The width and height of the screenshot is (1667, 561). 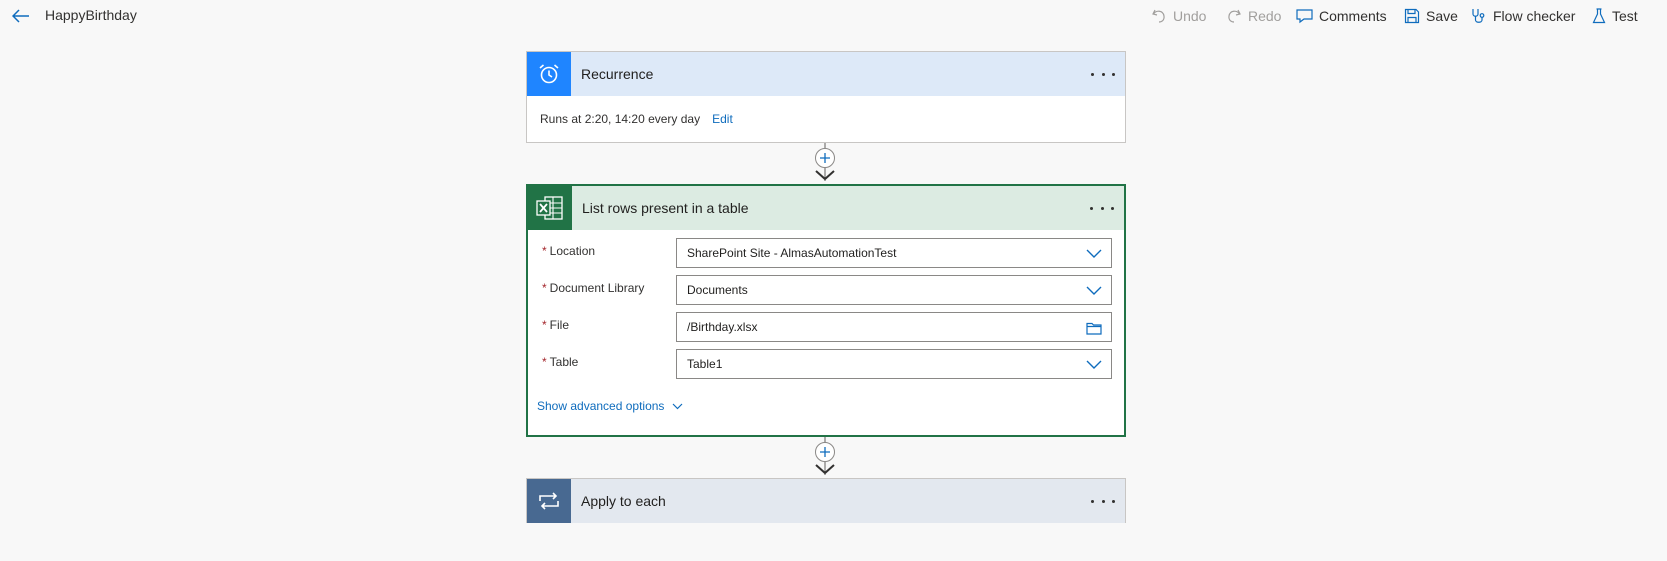 I want to click on file-input: /Birthday.xlsx, so click(x=894, y=327).